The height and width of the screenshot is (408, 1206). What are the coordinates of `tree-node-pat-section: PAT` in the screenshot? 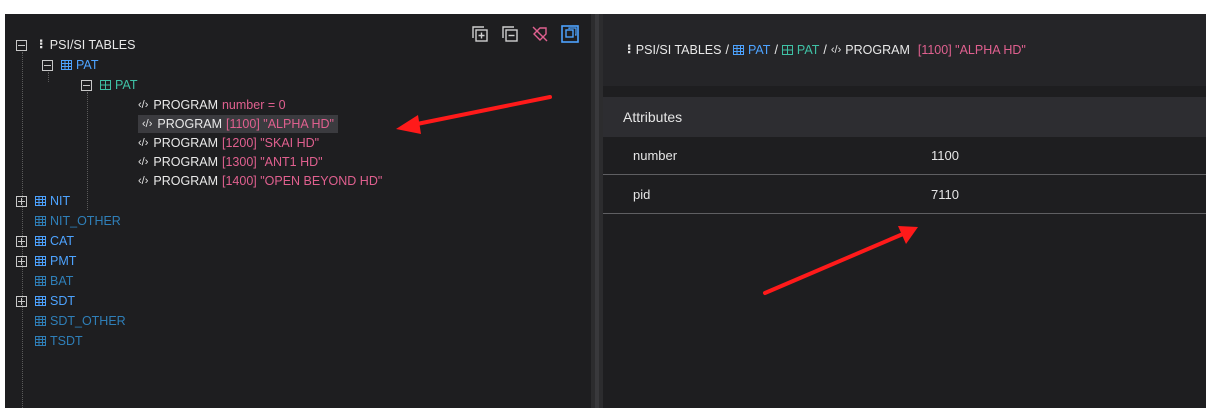 It's located at (109, 85).